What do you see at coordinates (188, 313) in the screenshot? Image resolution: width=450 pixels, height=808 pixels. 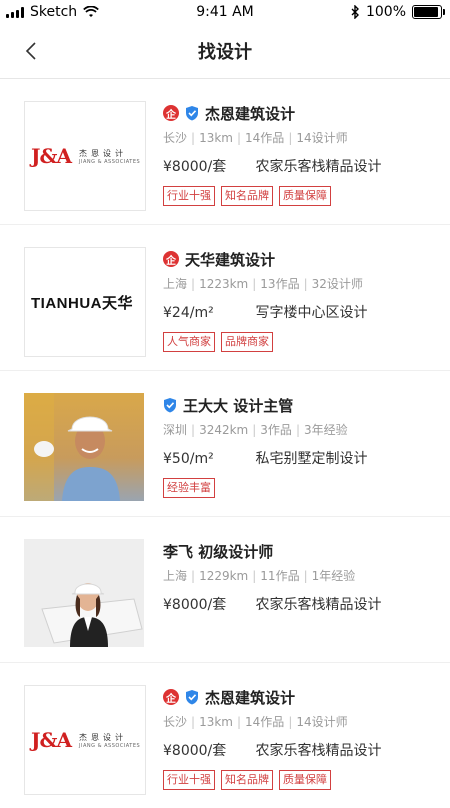 I see `price: ¥24/m²` at bounding box center [188, 313].